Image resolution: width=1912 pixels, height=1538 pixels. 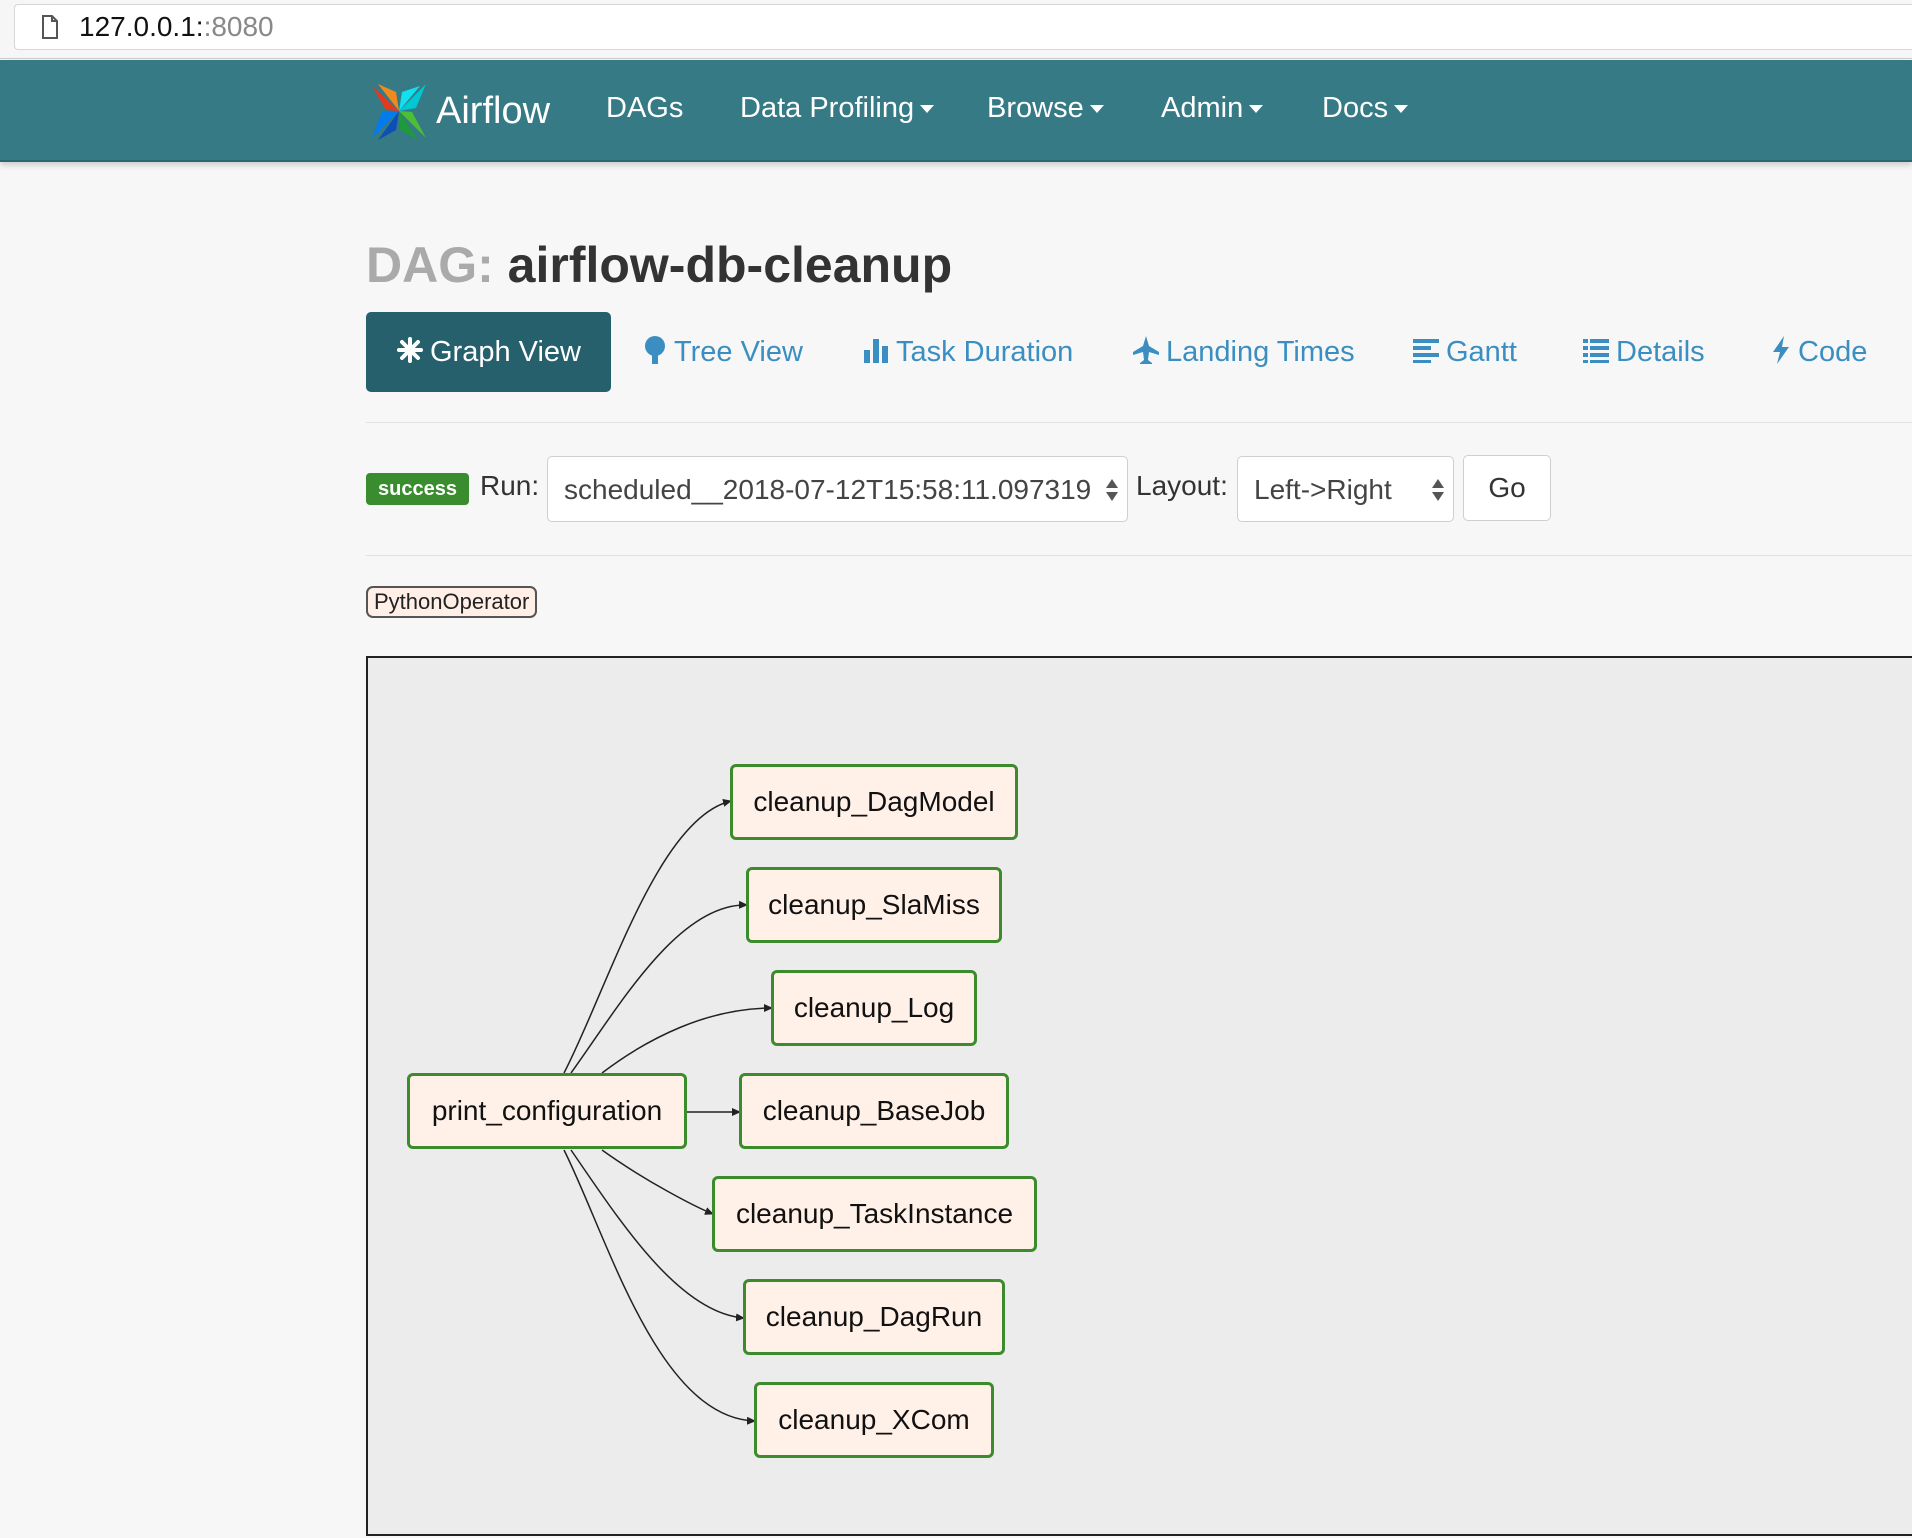 What do you see at coordinates (493, 111) in the screenshot?
I see `brand-name: Airflow` at bounding box center [493, 111].